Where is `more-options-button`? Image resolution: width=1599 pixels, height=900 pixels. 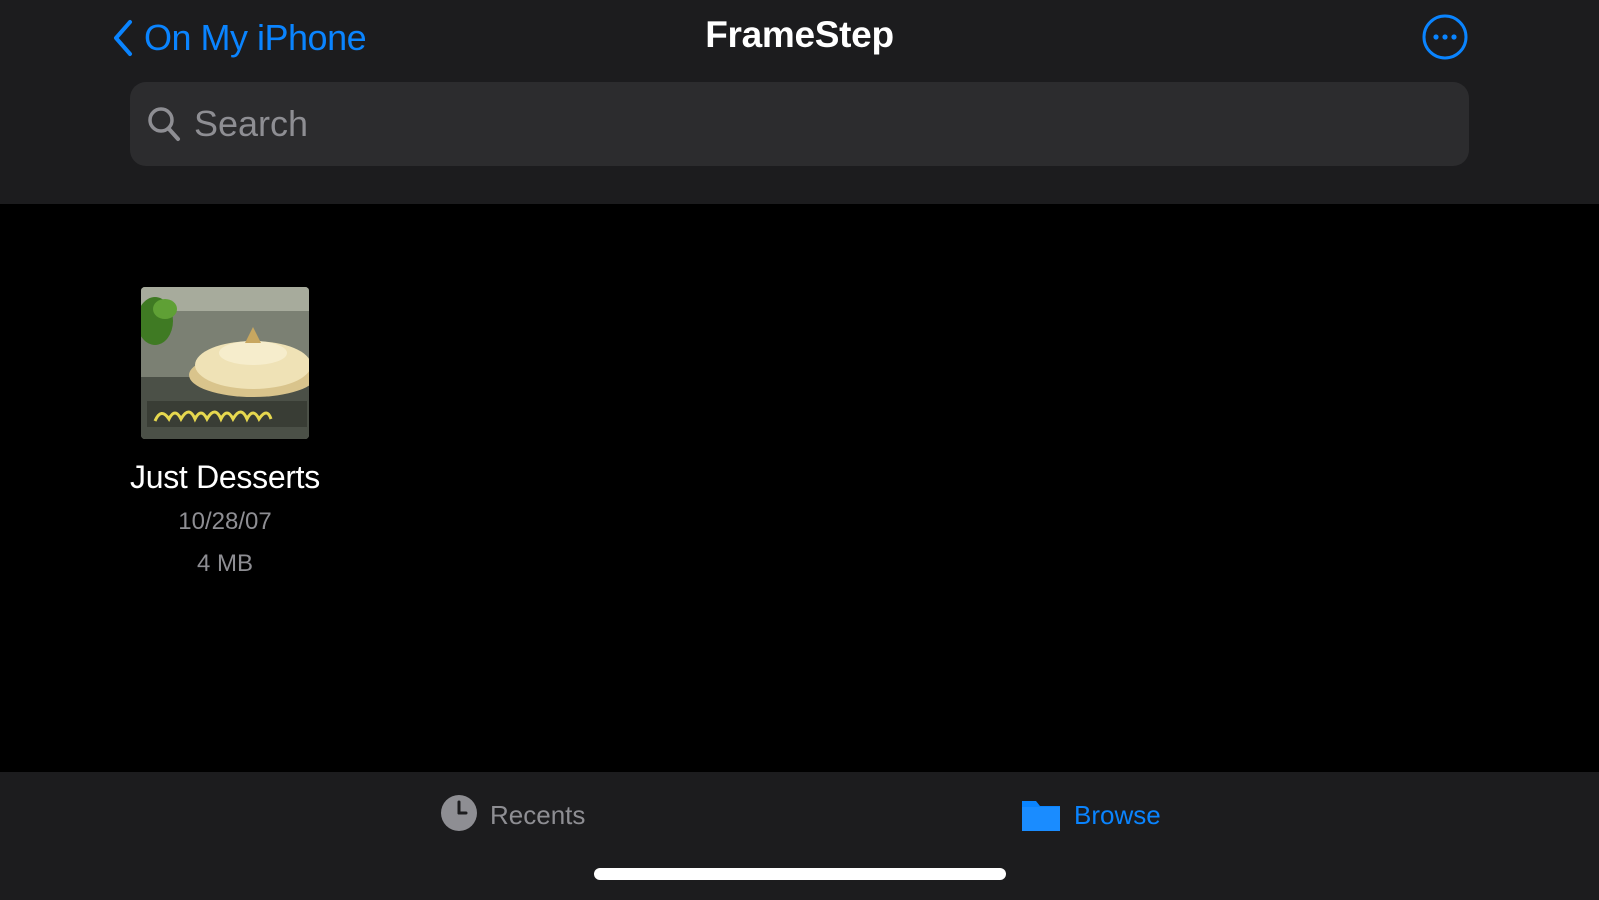 more-options-button is located at coordinates (1445, 37).